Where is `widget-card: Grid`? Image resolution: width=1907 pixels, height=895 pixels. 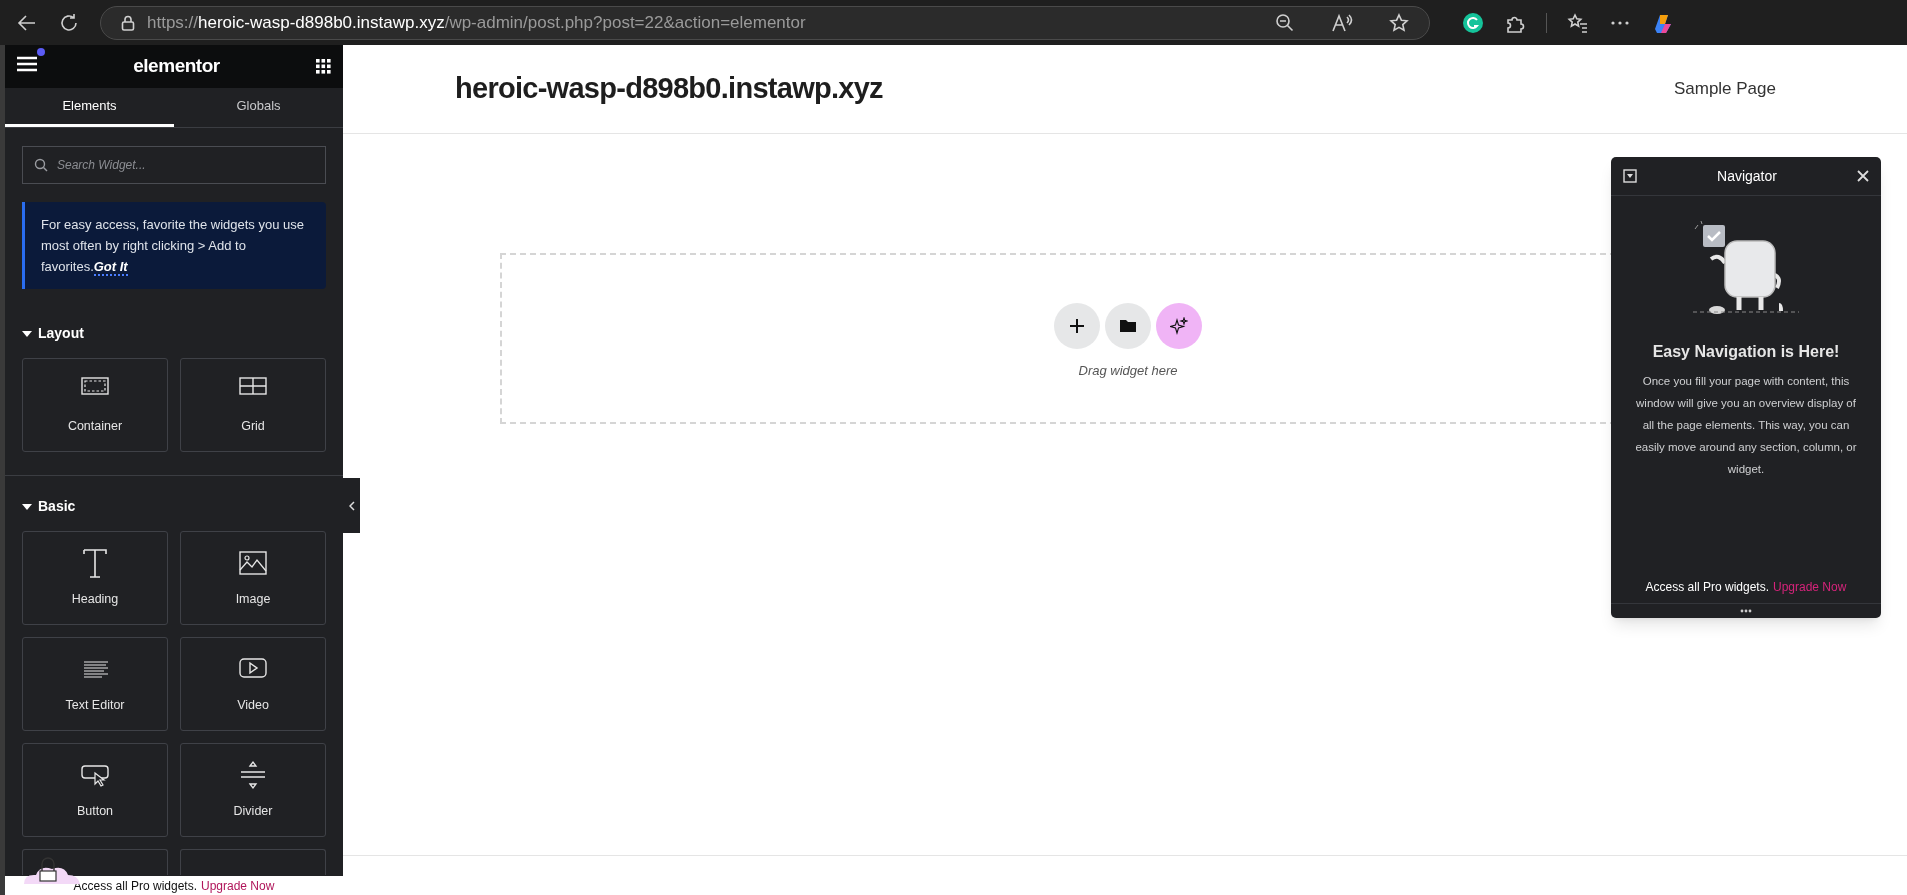
widget-card: Grid is located at coordinates (253, 405).